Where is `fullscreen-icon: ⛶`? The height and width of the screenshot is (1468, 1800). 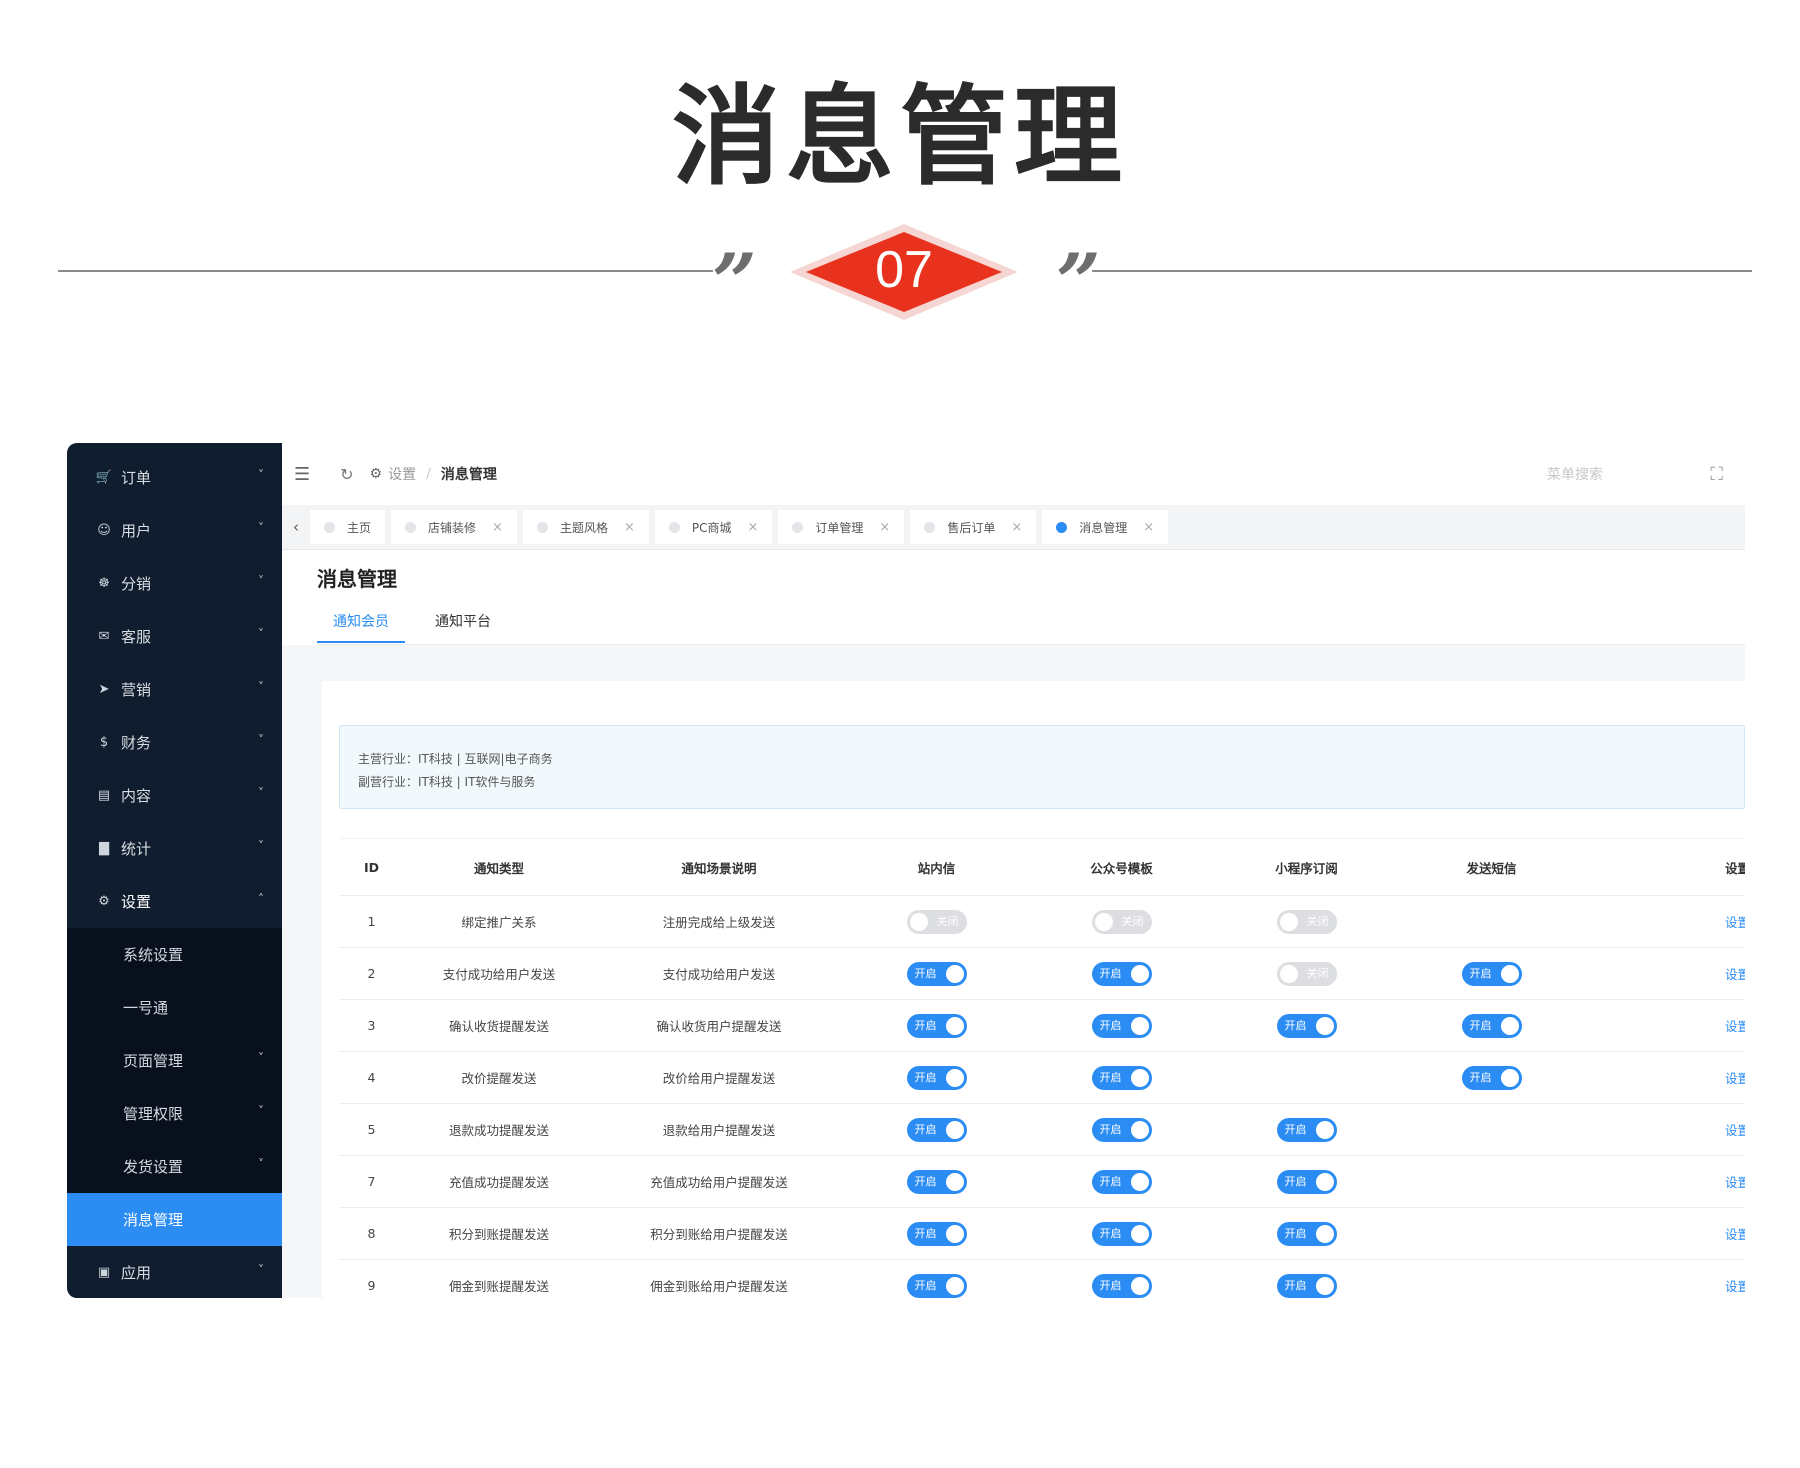
fullscreen-icon: ⛶ is located at coordinates (1716, 474).